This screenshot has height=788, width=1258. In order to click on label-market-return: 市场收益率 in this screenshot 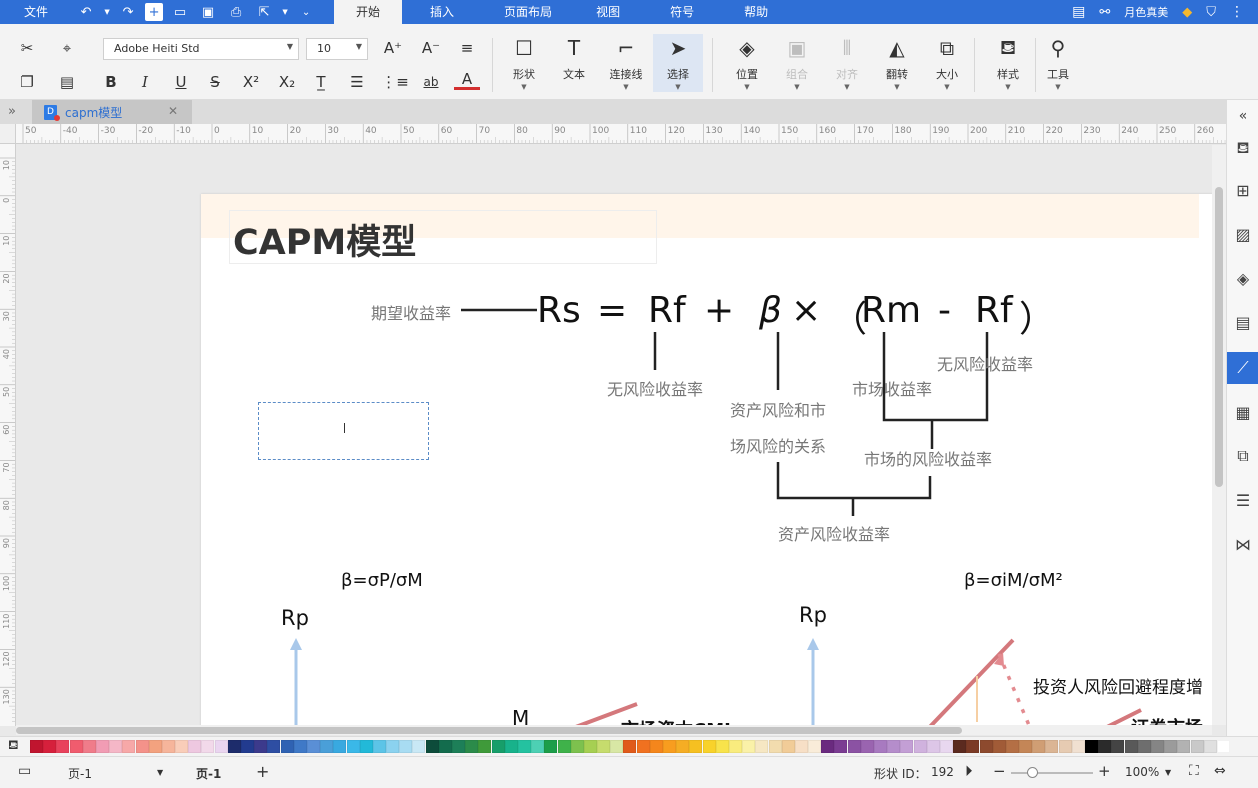, I will do `click(892, 388)`.